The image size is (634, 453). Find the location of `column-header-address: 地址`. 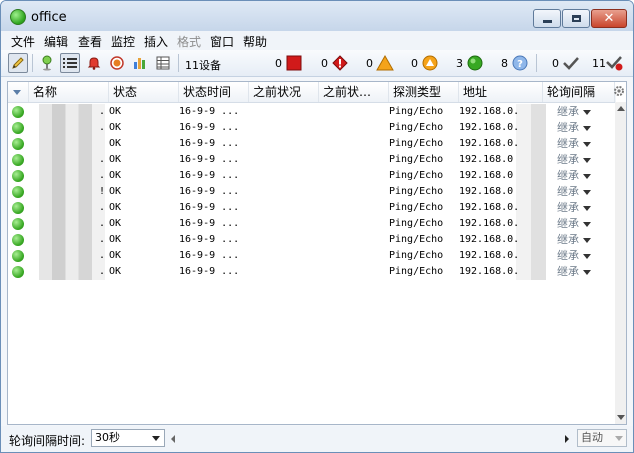

column-header-address: 地址 is located at coordinates (501, 92).